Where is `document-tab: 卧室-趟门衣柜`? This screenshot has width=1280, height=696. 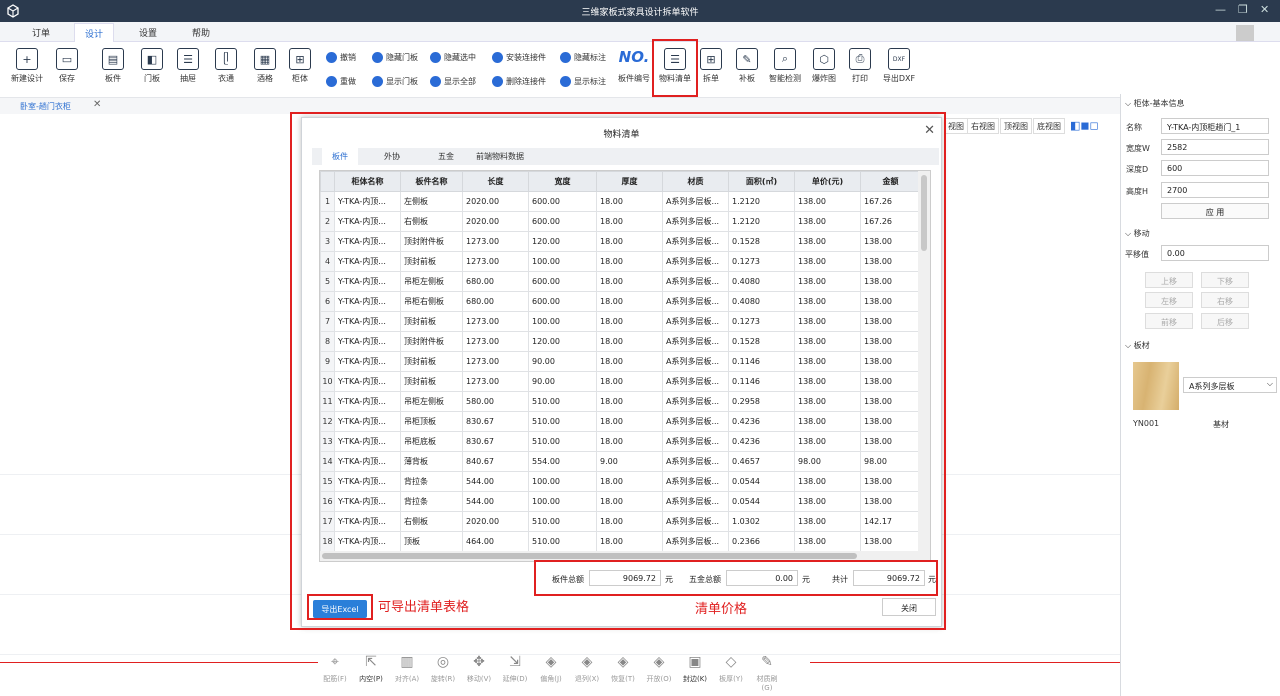
document-tab: 卧室-趟门衣柜 is located at coordinates (45, 106).